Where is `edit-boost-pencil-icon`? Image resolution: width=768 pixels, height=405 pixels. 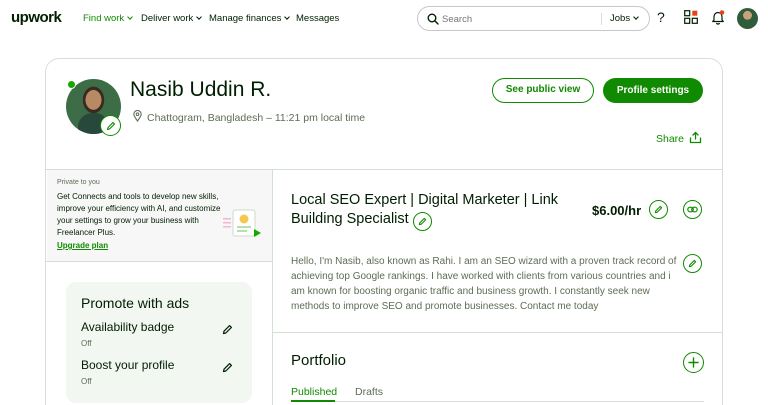 edit-boost-pencil-icon is located at coordinates (227, 367).